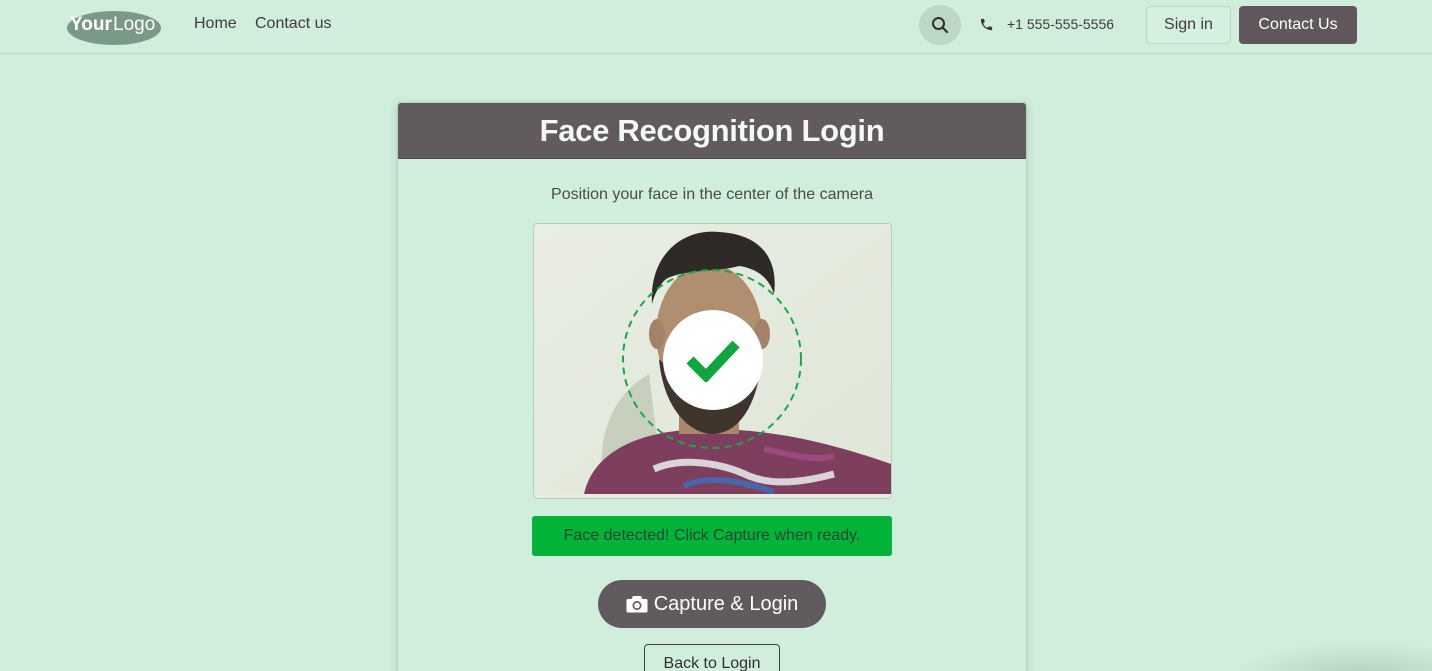 The height and width of the screenshot is (671, 1432). I want to click on svg-text: Logo, so click(134, 24).